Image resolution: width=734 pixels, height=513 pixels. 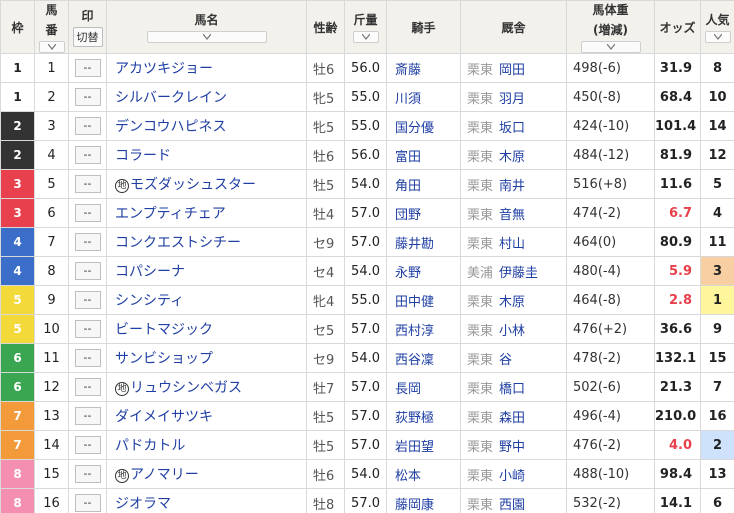 What do you see at coordinates (610, 242) in the screenshot?
I see `body-weight-cell: 464(0)` at bounding box center [610, 242].